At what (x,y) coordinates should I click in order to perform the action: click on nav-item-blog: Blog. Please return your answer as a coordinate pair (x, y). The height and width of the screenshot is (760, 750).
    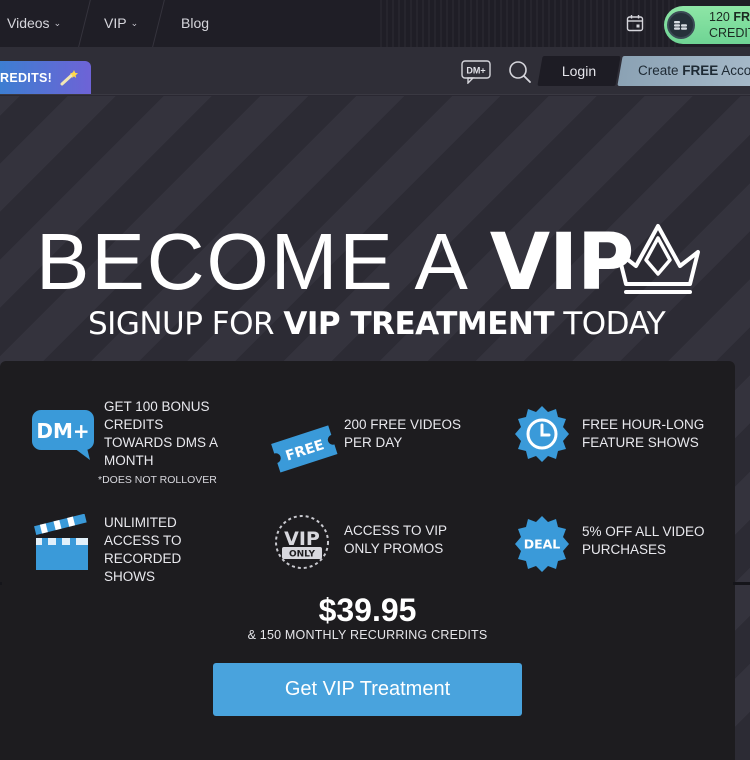
    Looking at the image, I should click on (195, 23).